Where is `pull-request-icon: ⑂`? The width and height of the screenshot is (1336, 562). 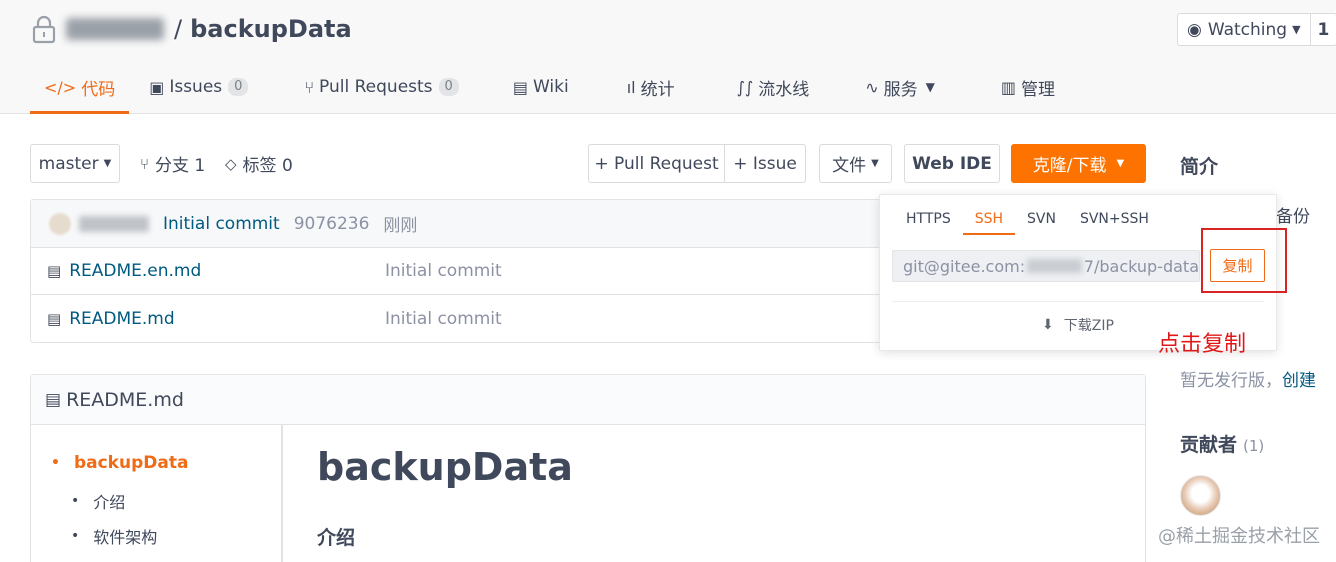
pull-request-icon: ⑂ is located at coordinates (309, 87).